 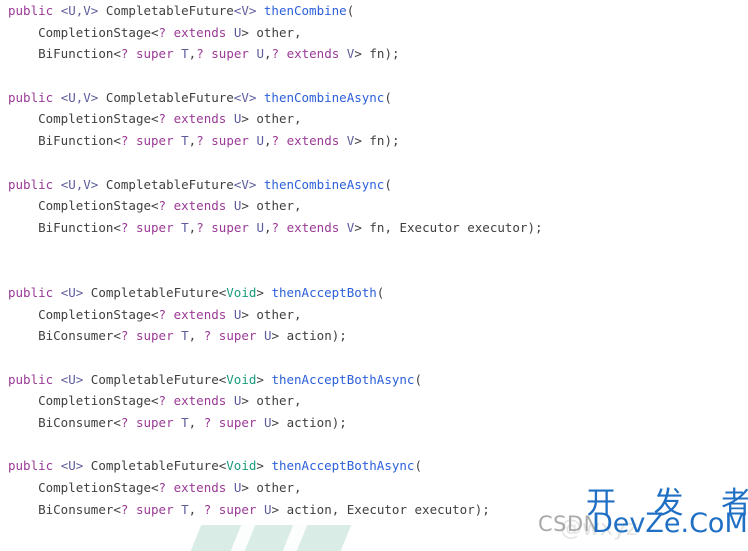 I want to click on code-token-param: fn, so click(x=377, y=227).